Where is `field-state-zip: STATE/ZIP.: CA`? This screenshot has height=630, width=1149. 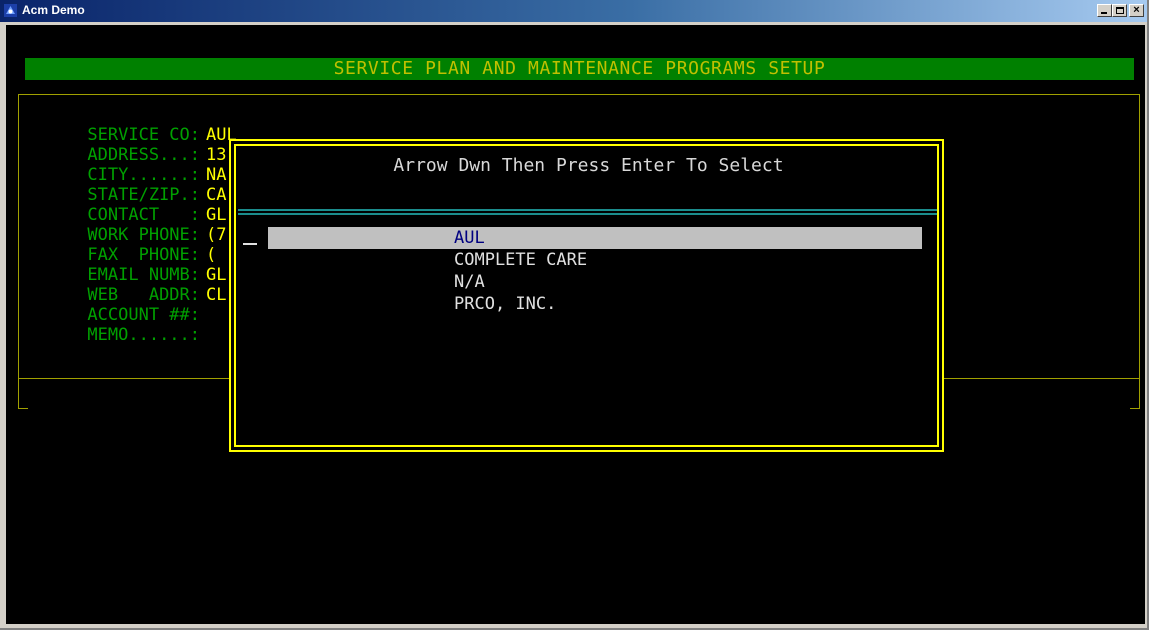
field-state-zip: STATE/ZIP.: CA is located at coordinates (126, 186).